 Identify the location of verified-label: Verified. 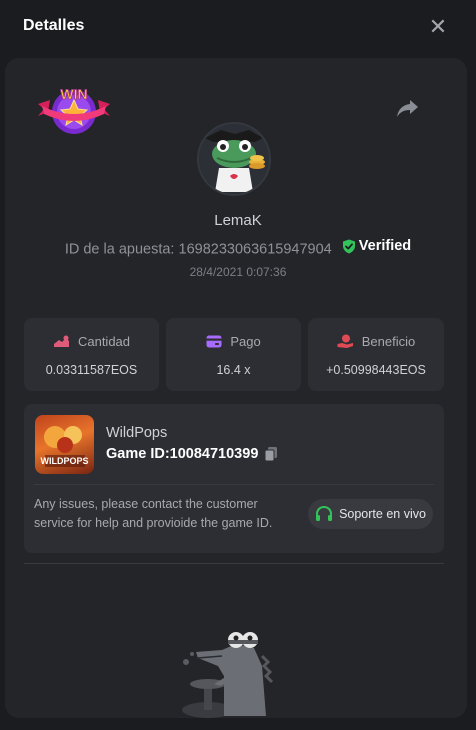
(385, 246).